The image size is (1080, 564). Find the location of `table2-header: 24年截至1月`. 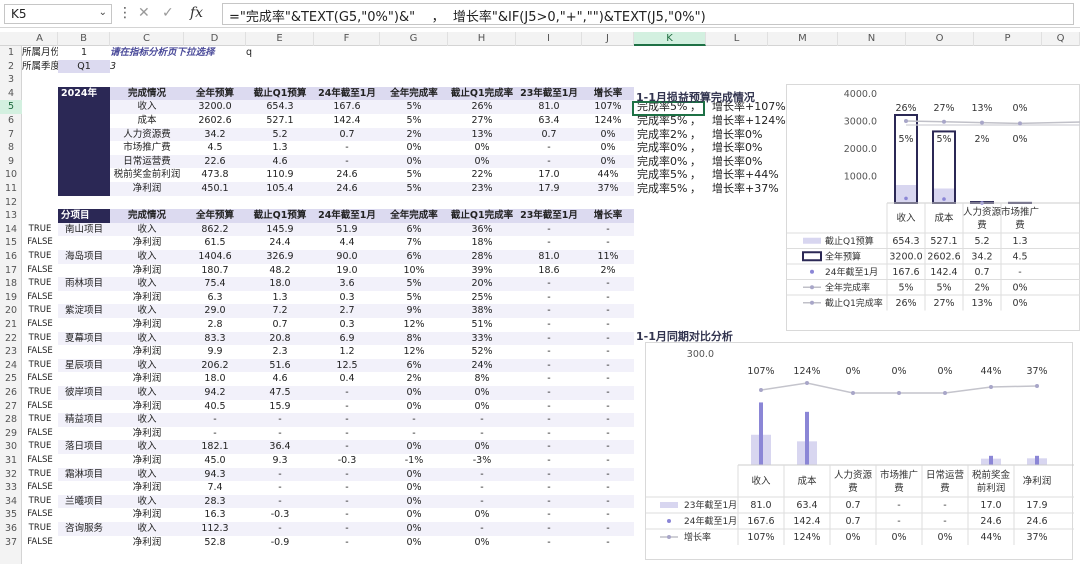

table2-header: 24年截至1月 is located at coordinates (347, 216).